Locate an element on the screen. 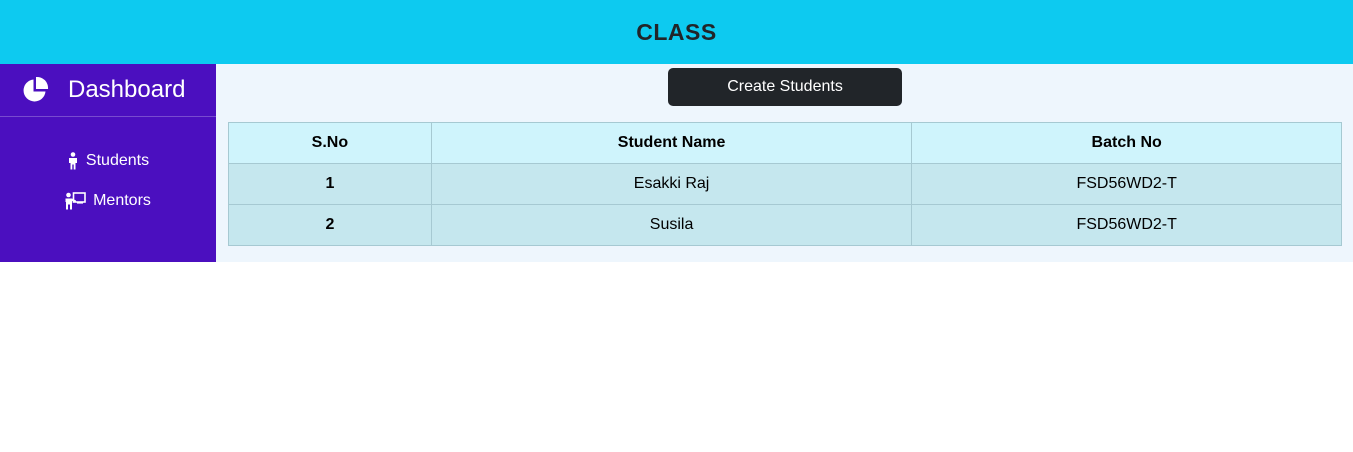 This screenshot has width=1353, height=452. page-title: CLASS is located at coordinates (676, 31).